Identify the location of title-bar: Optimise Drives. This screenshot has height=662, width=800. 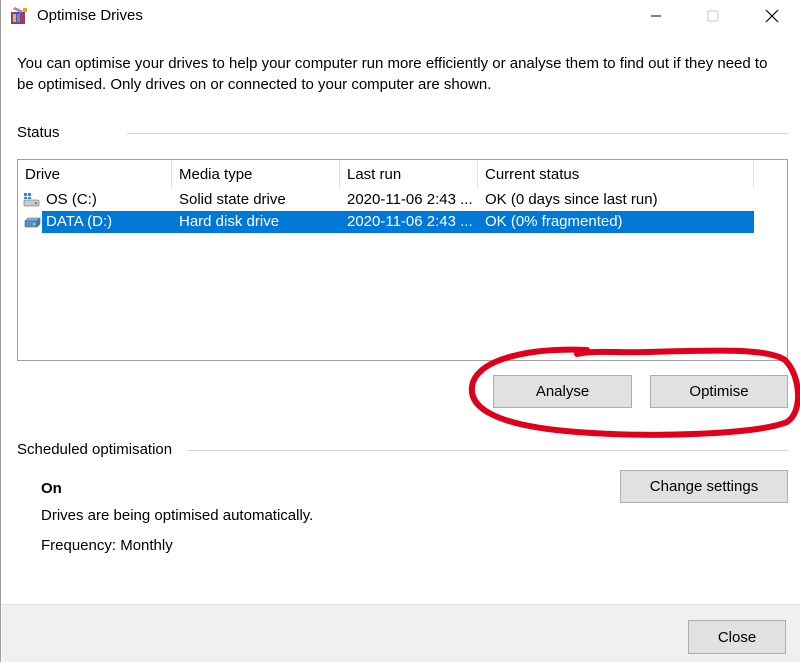
(400, 16).